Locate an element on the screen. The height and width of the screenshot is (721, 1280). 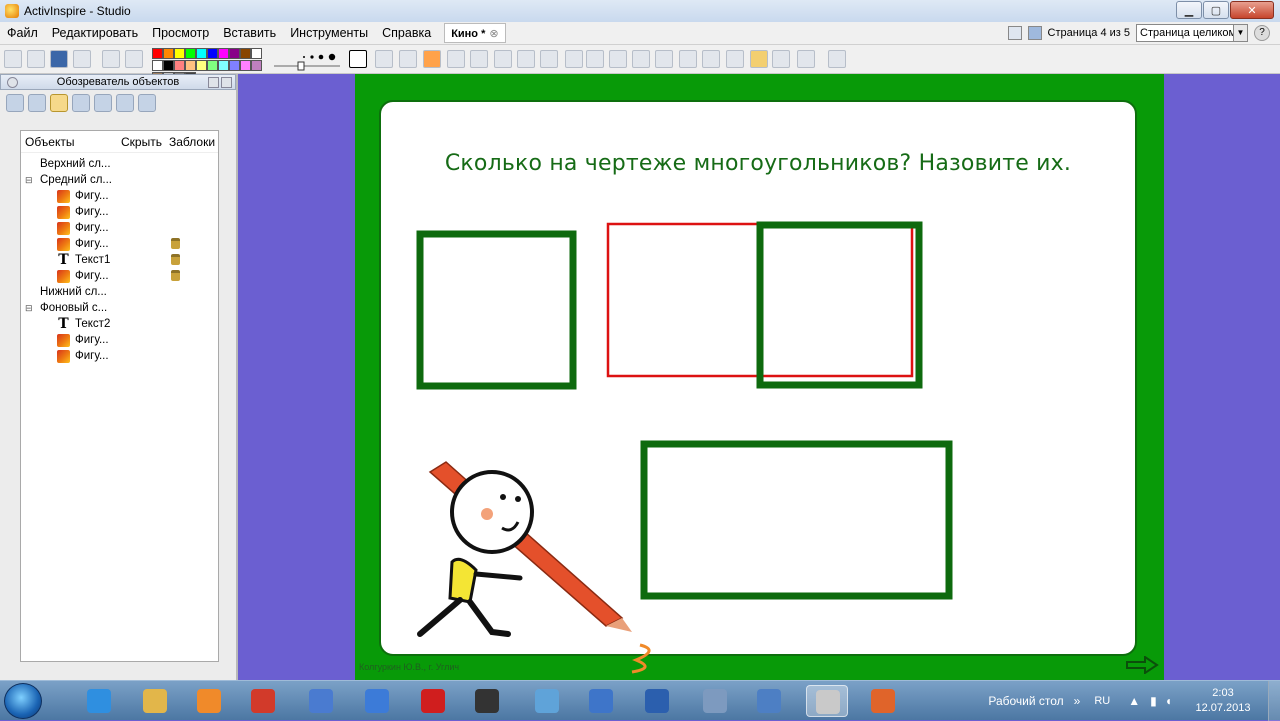
green-square-right is located at coordinates (839, 305).